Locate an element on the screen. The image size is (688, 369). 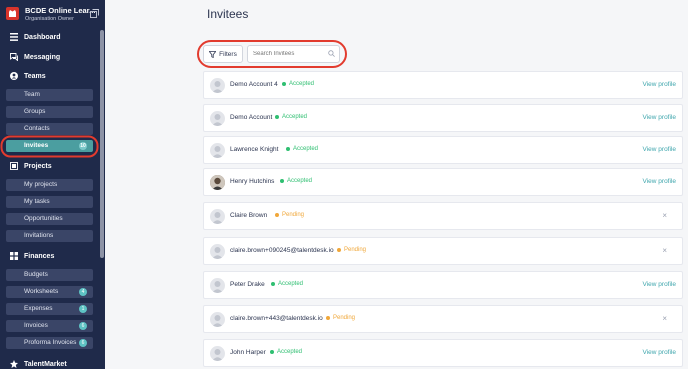
page-title: Invitees is located at coordinates (228, 14).